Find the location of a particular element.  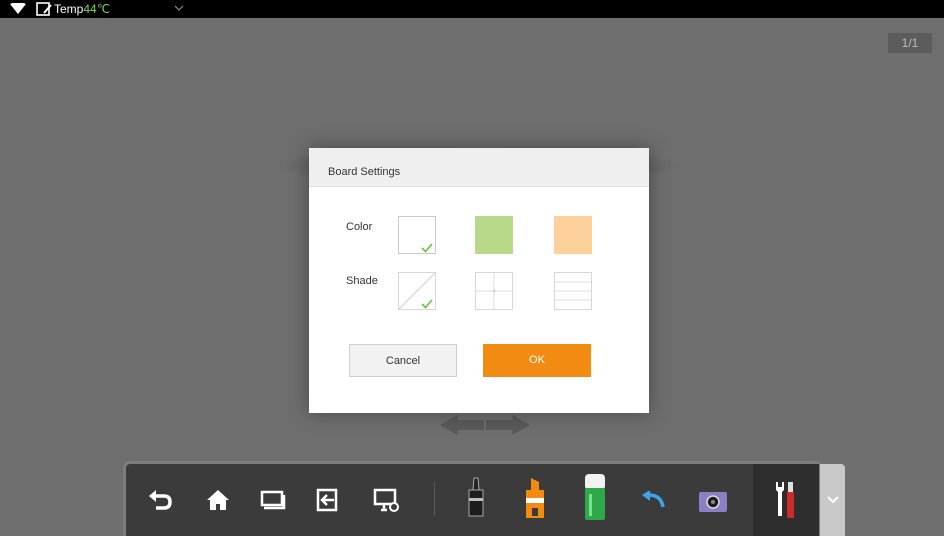

home-icon is located at coordinates (218, 500).